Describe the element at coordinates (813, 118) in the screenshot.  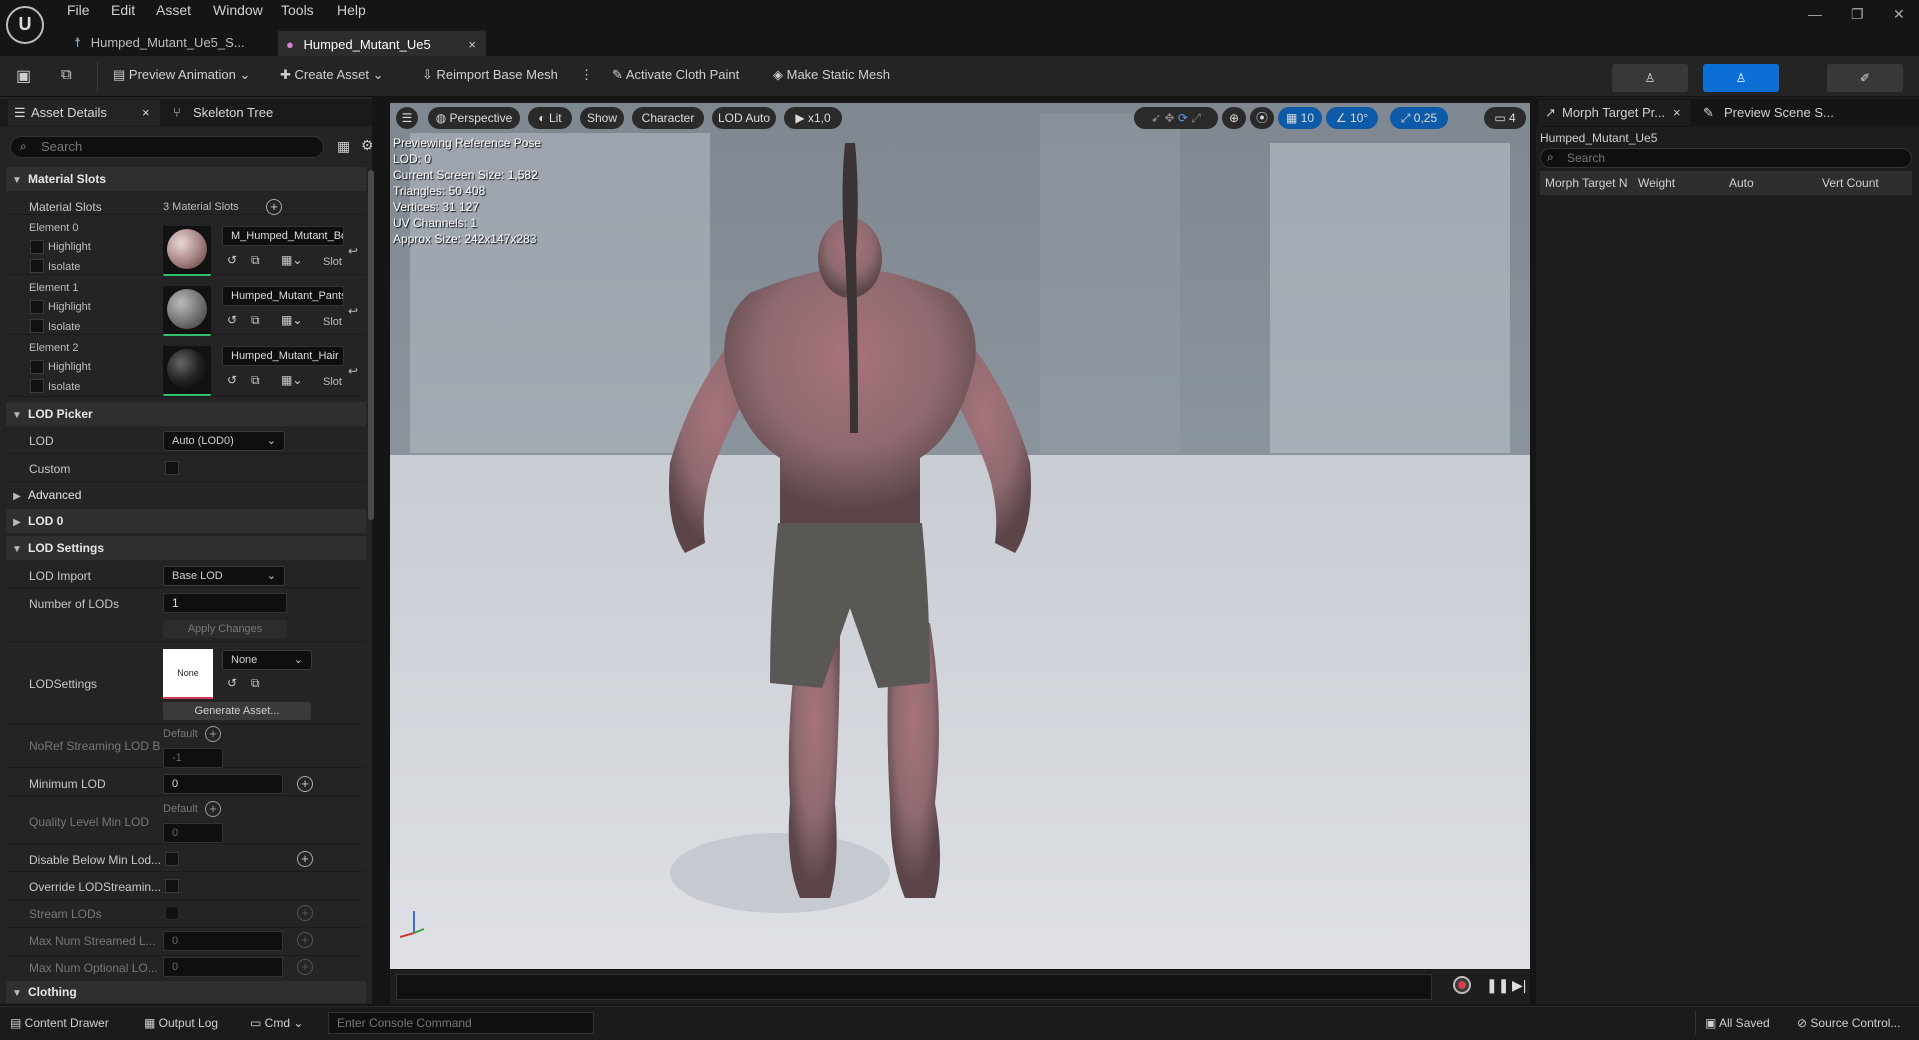
I see `playback-speed-button: ▶ x1,0` at that location.